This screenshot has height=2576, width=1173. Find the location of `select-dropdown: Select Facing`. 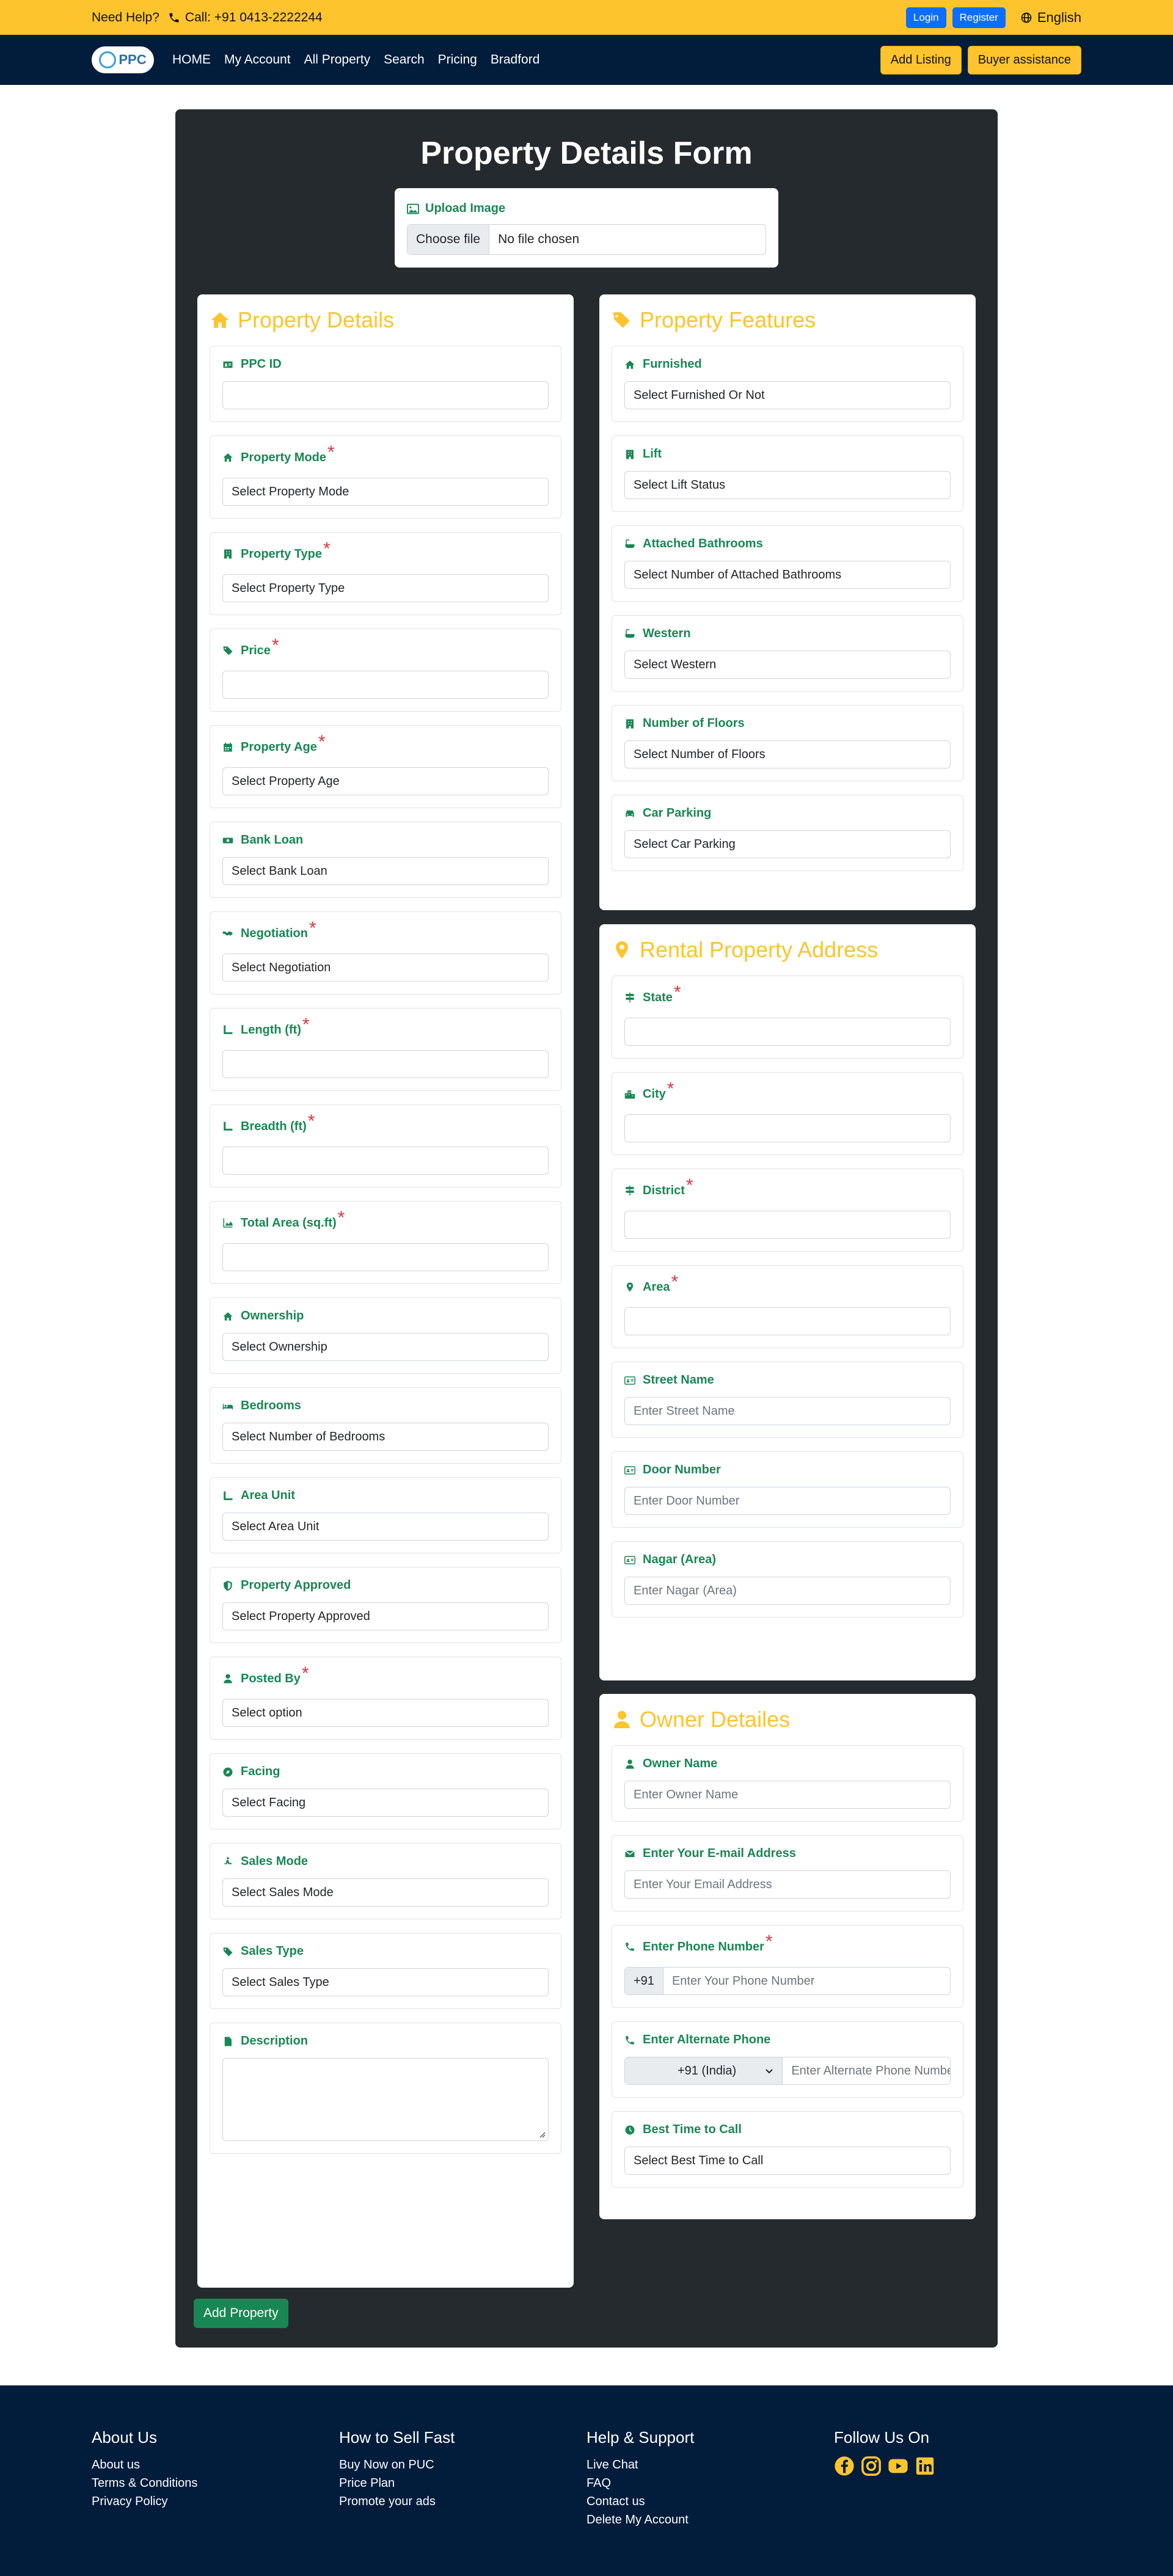

select-dropdown: Select Facing is located at coordinates (386, 1803).